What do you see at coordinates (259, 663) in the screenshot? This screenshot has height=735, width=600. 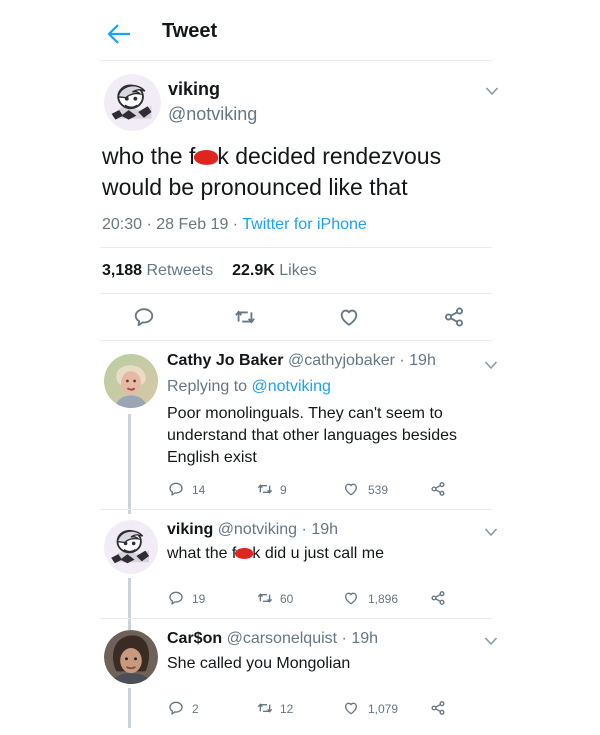 I see `reply-text: She called you Mongolian` at bounding box center [259, 663].